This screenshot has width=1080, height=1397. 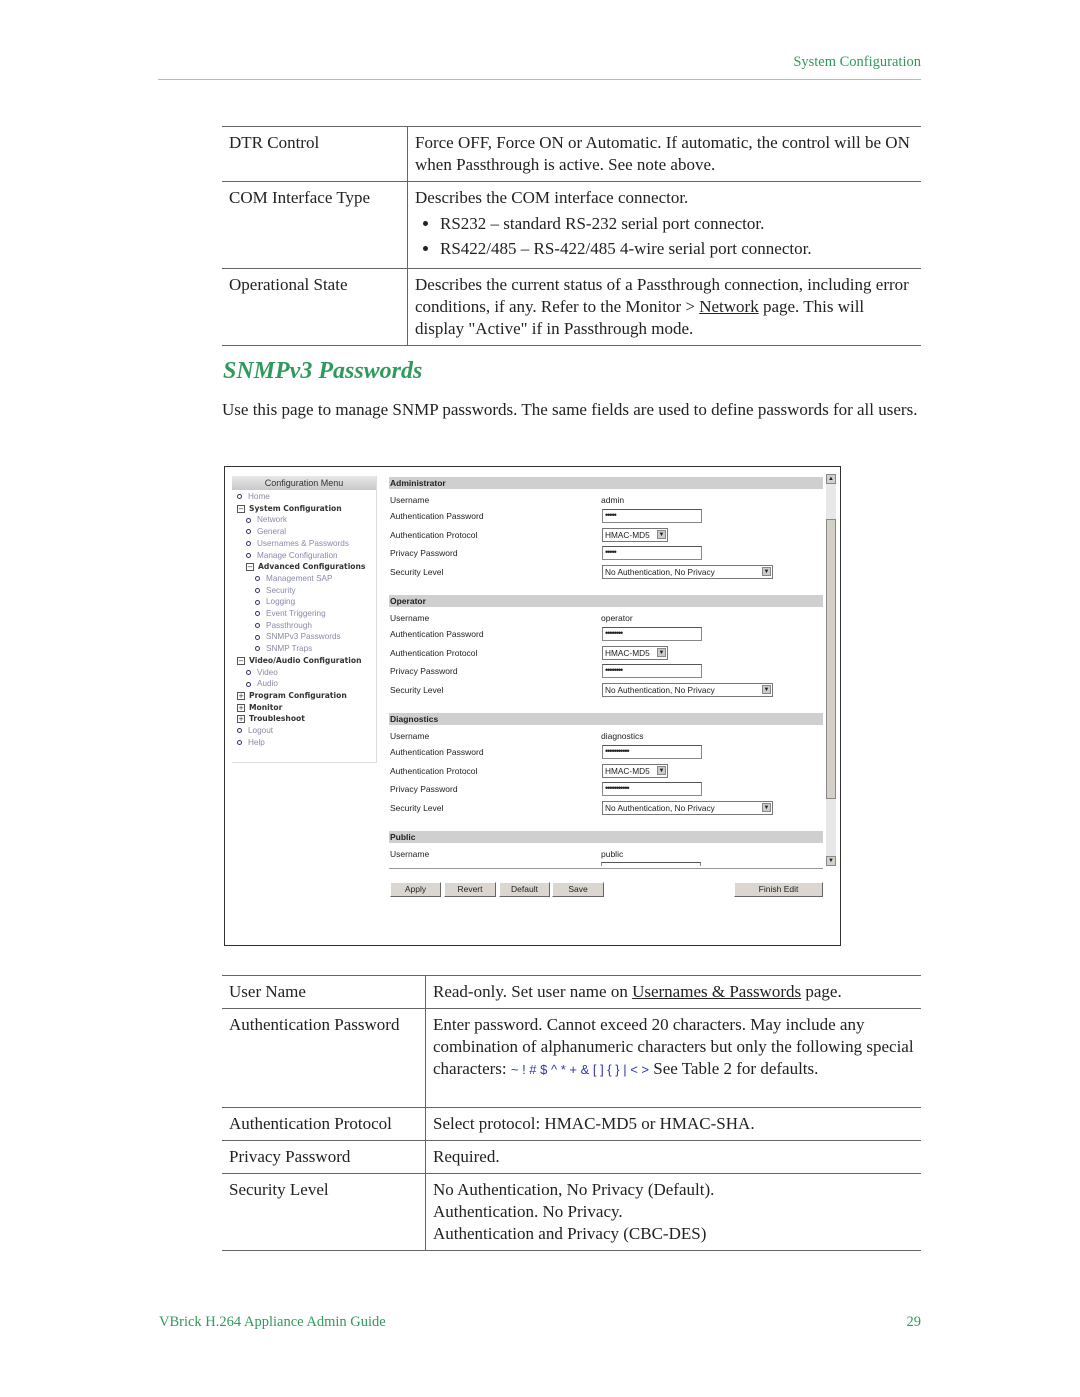 What do you see at coordinates (533, 991) in the screenshot?
I see `description-text: Read-only. Set user name on` at bounding box center [533, 991].